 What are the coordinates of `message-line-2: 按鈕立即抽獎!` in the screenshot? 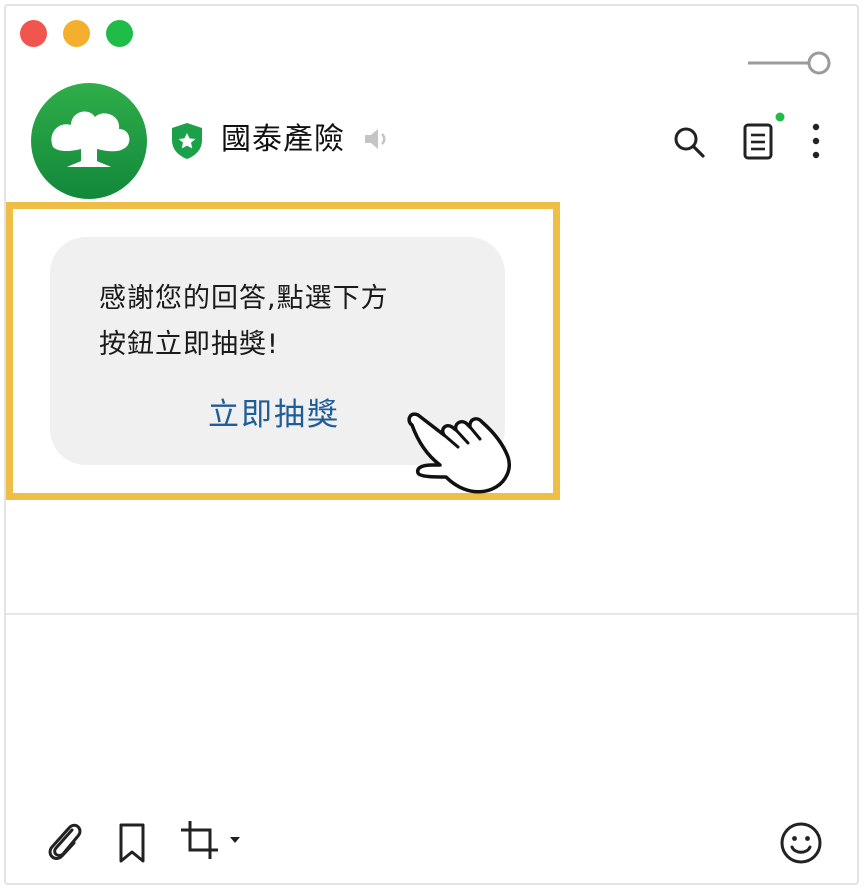 It's located at (189, 344).